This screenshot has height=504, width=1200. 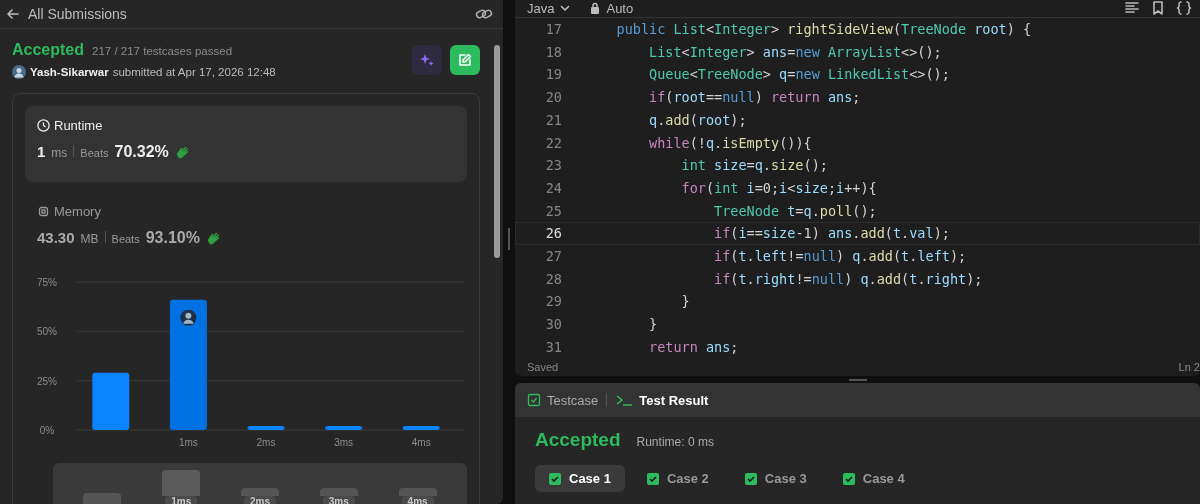 I want to click on cursor-position: Ln 2, so click(x=1189, y=367).